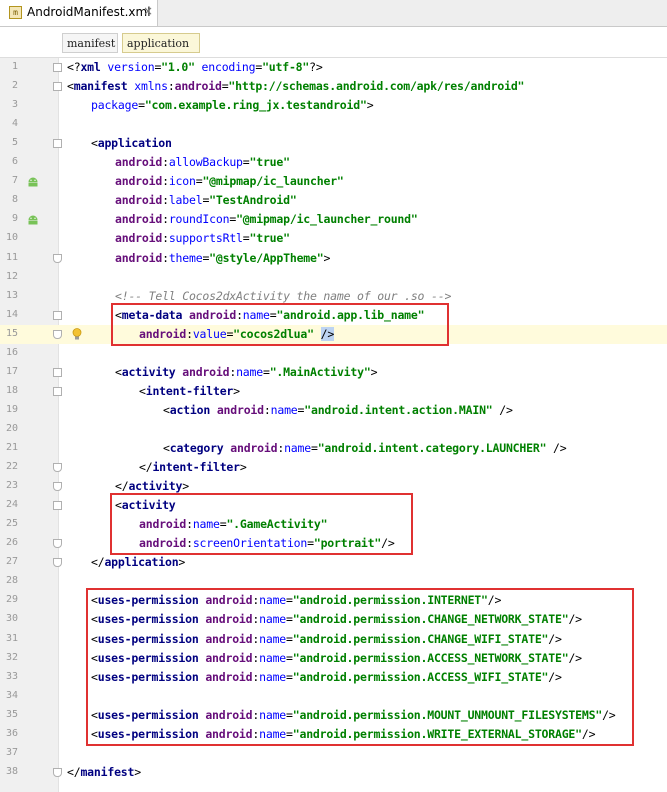 This screenshot has width=667, height=792. What do you see at coordinates (333, 429) in the screenshot?
I see `code-line: 20` at bounding box center [333, 429].